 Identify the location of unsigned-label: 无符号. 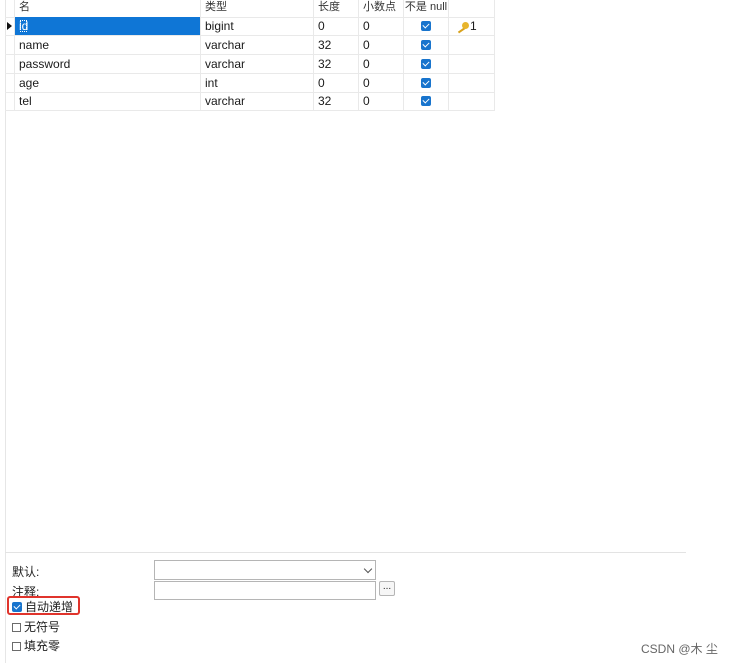
(42, 627).